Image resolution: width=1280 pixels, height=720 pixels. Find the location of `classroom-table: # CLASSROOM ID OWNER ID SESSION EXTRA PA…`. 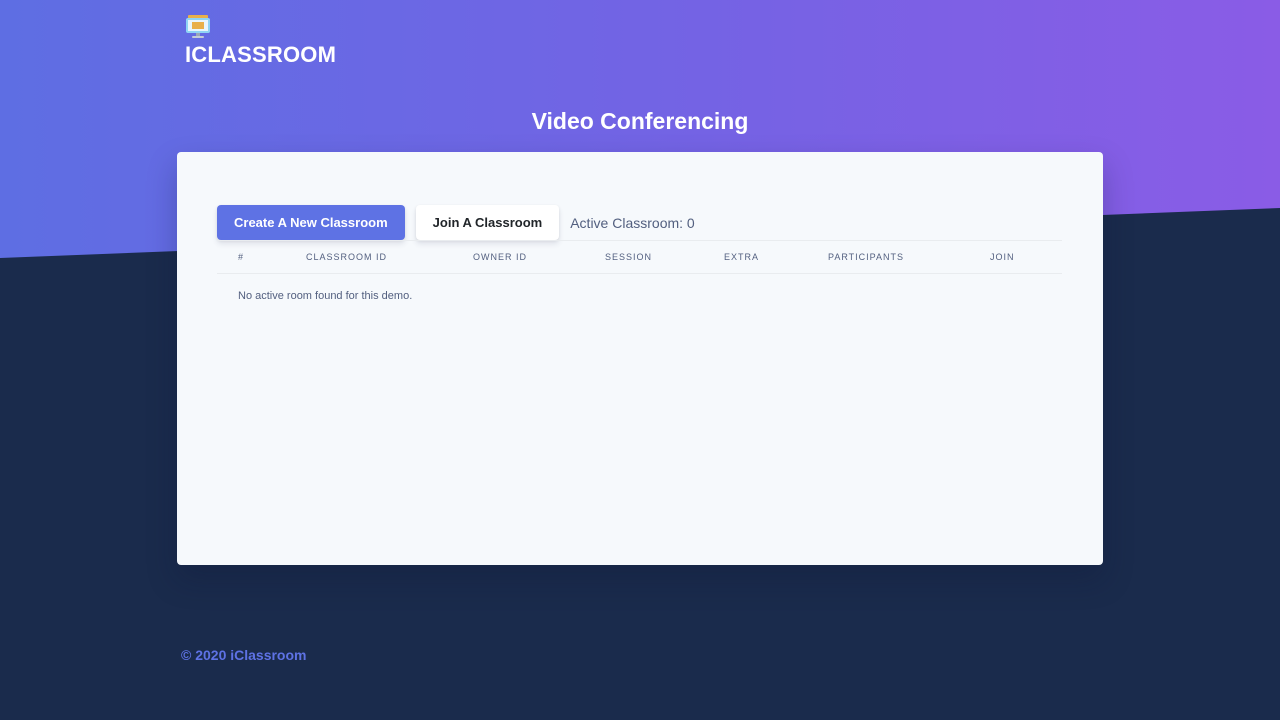

classroom-table: # CLASSROOM ID OWNER ID SESSION EXTRA PA… is located at coordinates (639, 271).